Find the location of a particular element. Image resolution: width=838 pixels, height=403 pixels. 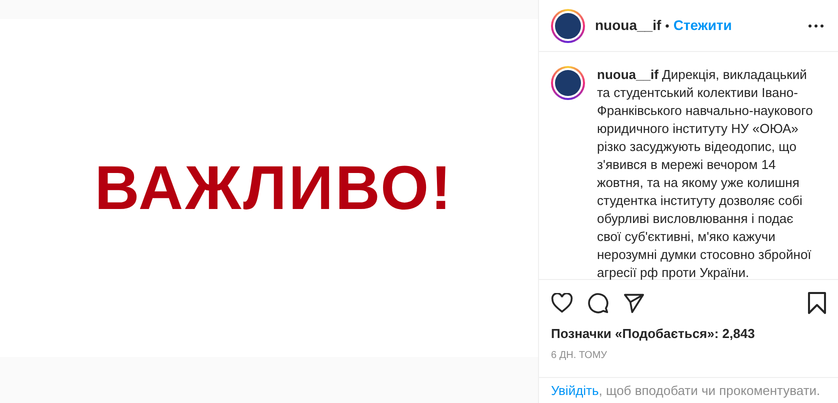

caption-text: nuoua__if Дирекція, викладацький та студентський колективи Івано-Франківського навчально-наукового юридичного інституту НУ «ОЮА» різко засуджують відеодопис, що з'явився в мережі вечором 14 жовтня, та на якому уже колишня студентка інституту дозволяє собі обурливі висловлювання і подає свої суб'єктивні, м'яко кажучи нерозумні думки стосовно збройної агресії рф проти України. is located at coordinates (705, 172).